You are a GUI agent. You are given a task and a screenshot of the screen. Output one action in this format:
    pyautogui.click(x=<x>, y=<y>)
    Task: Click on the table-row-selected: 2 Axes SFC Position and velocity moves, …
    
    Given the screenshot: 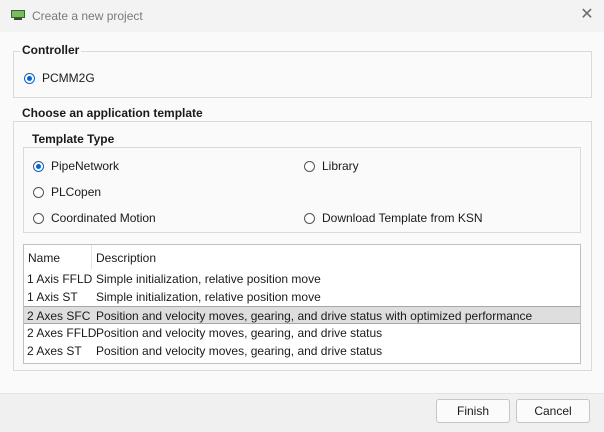 What is the action you would take?
    pyautogui.click(x=302, y=315)
    